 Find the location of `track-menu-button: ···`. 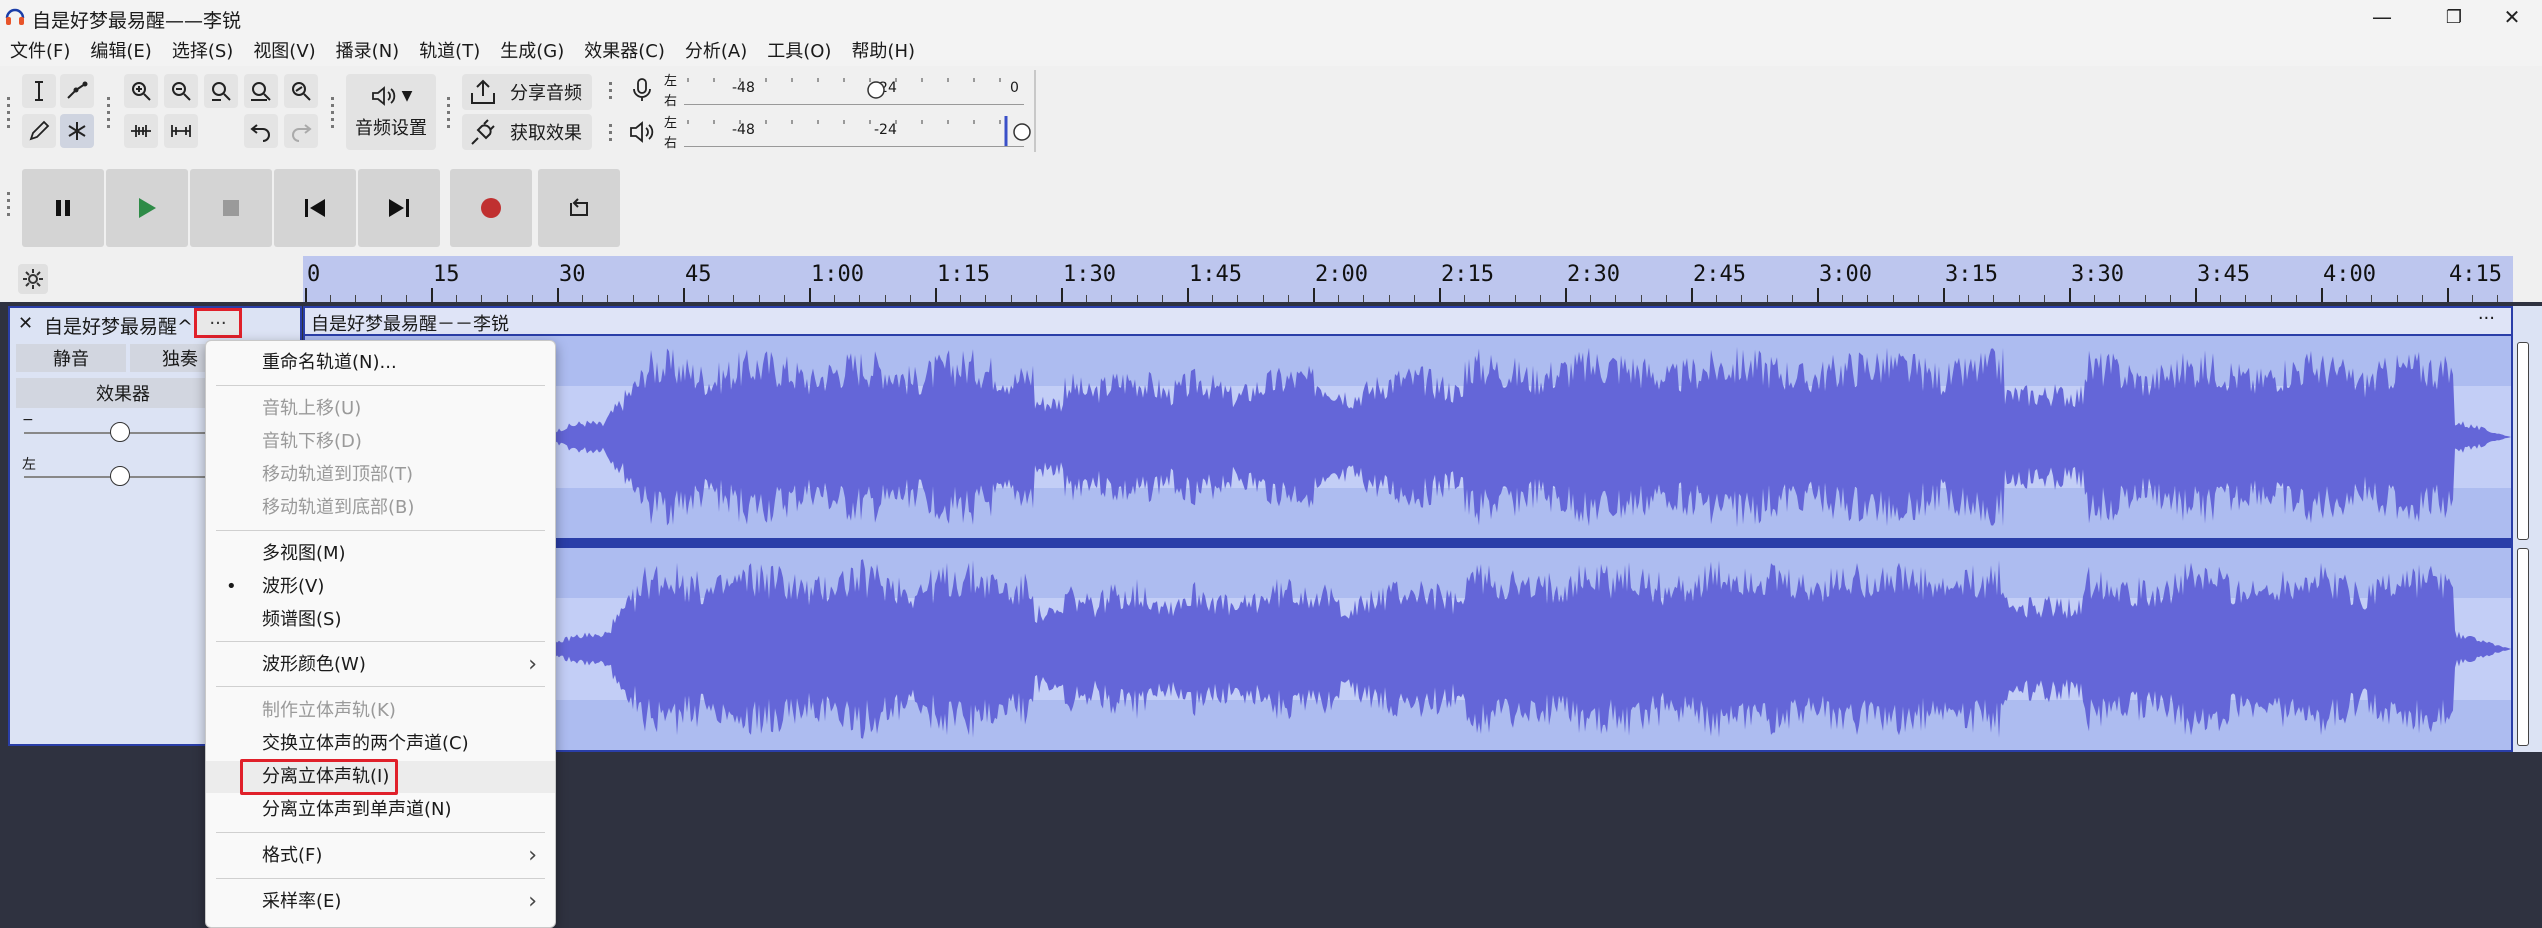

track-menu-button: ··· is located at coordinates (218, 323).